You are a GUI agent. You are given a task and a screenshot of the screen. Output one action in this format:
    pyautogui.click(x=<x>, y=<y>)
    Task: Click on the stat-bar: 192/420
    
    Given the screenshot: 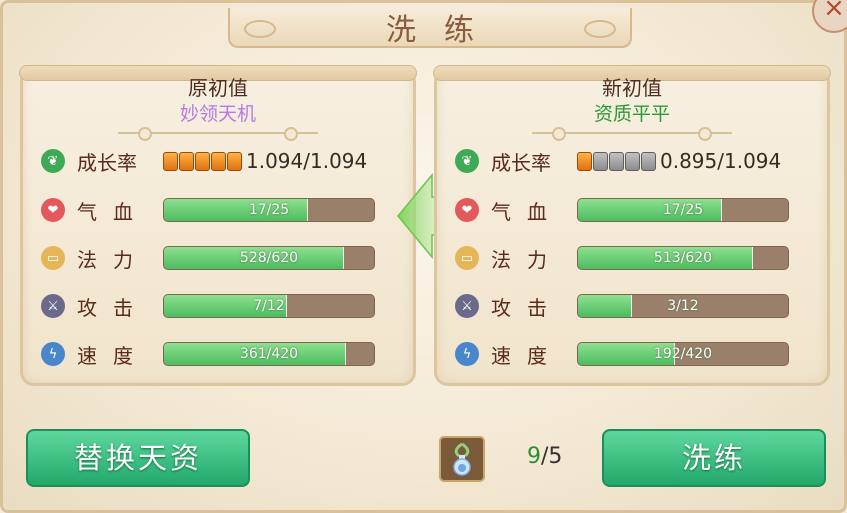 What is the action you would take?
    pyautogui.click(x=683, y=354)
    